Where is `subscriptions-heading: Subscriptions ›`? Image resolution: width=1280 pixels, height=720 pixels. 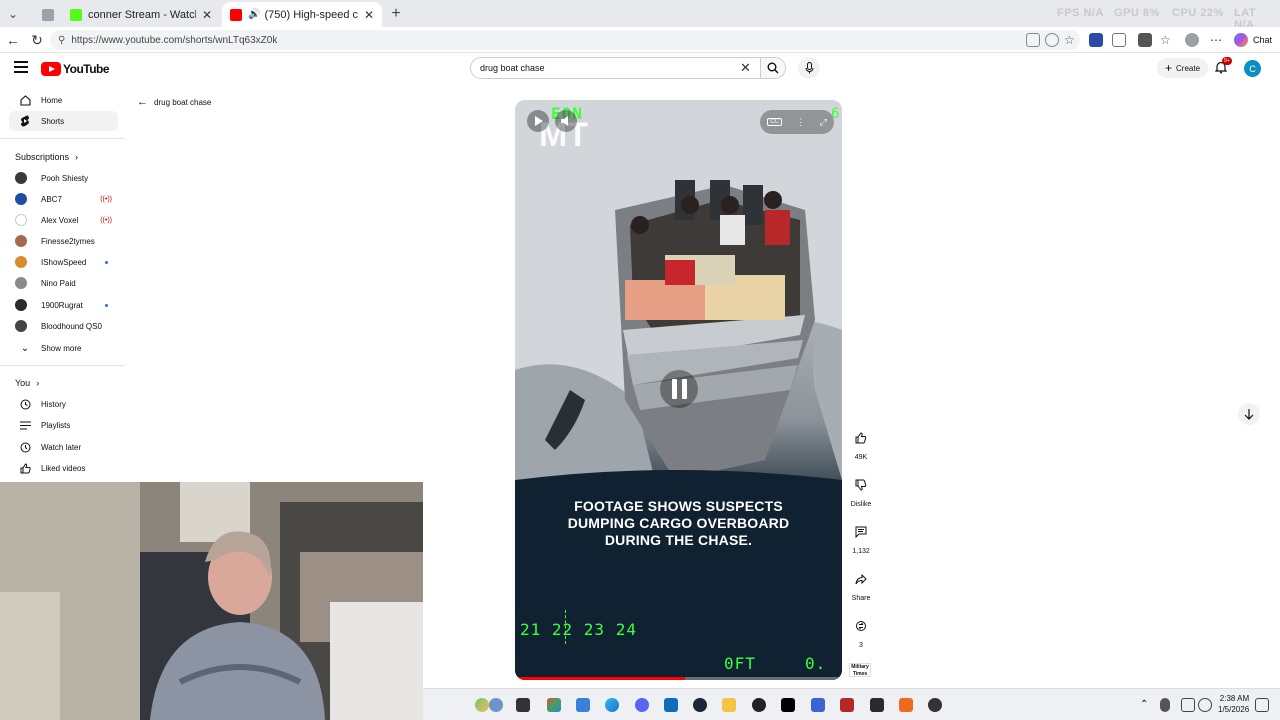 subscriptions-heading: Subscriptions › is located at coordinates (46, 157).